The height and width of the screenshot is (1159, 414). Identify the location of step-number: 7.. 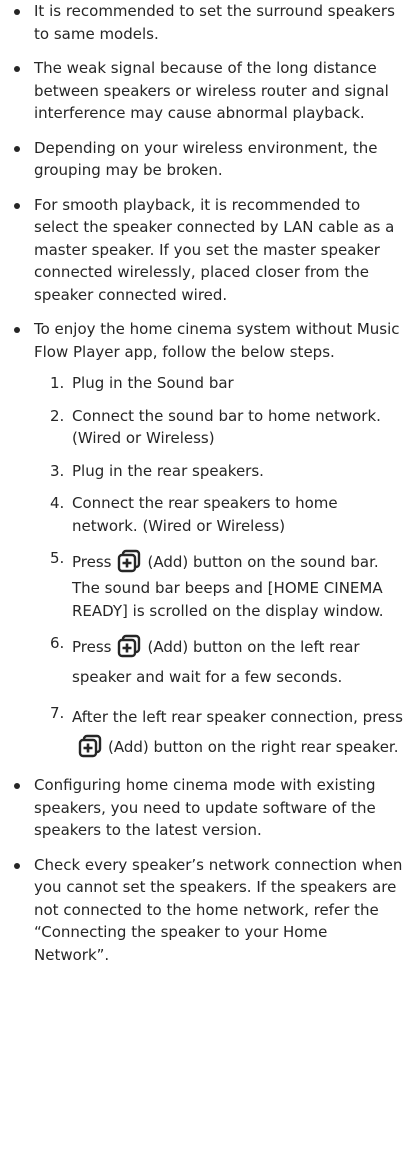
(57, 713).